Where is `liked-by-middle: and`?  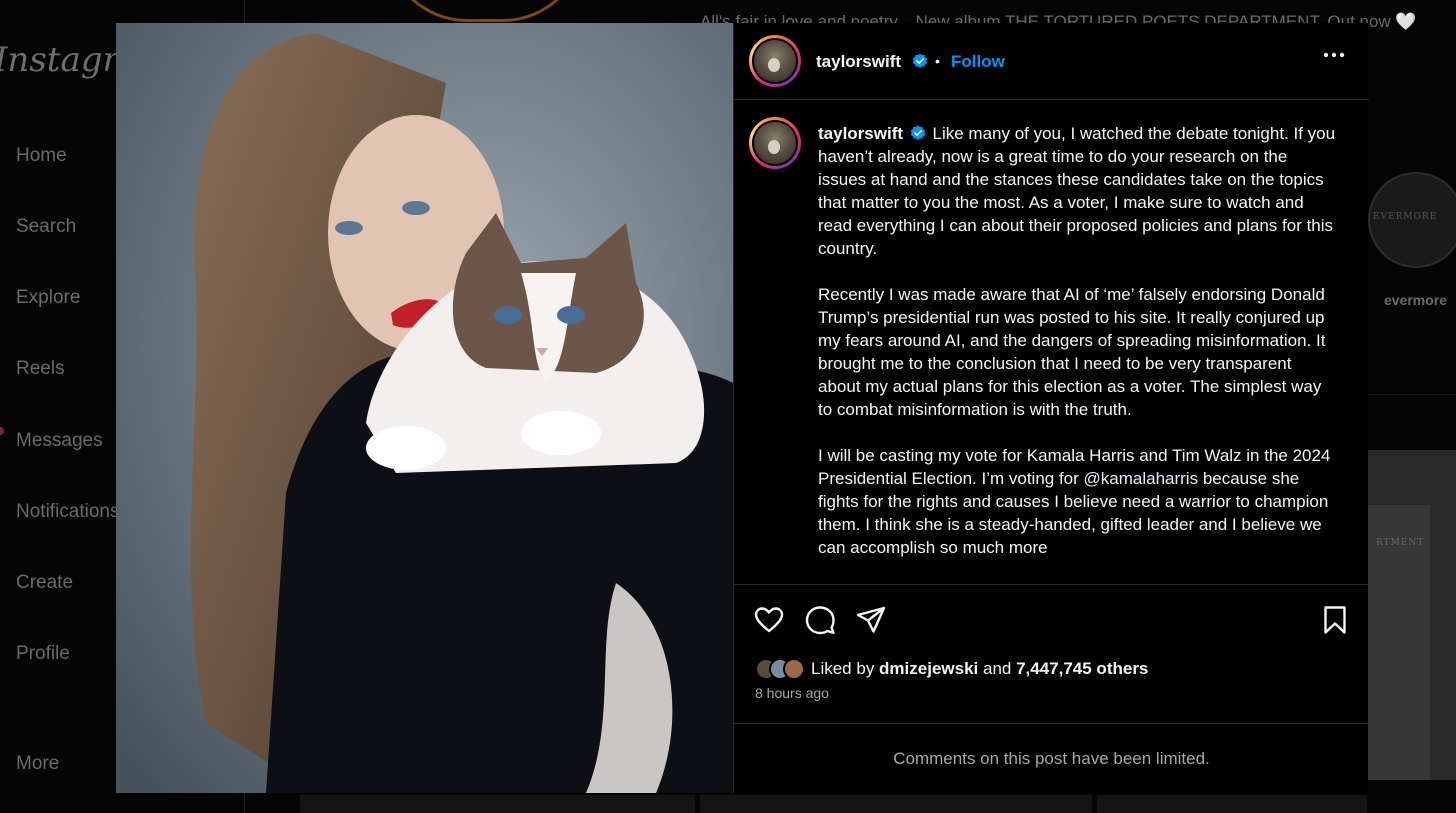 liked-by-middle: and is located at coordinates (997, 668).